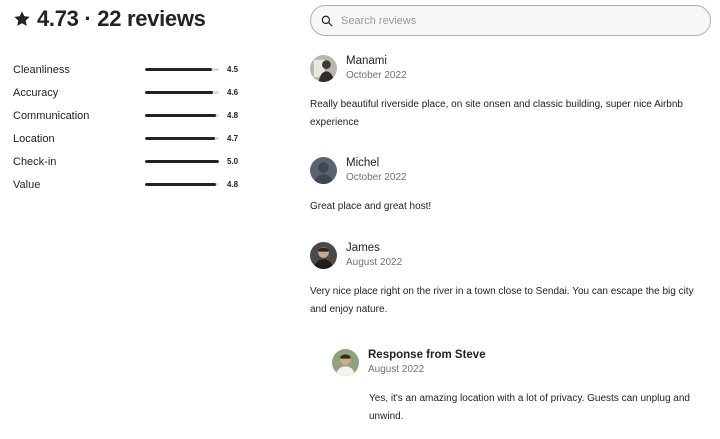 This screenshot has width=720, height=439. Describe the element at coordinates (427, 355) in the screenshot. I see `response-author: Response from Steve` at that location.